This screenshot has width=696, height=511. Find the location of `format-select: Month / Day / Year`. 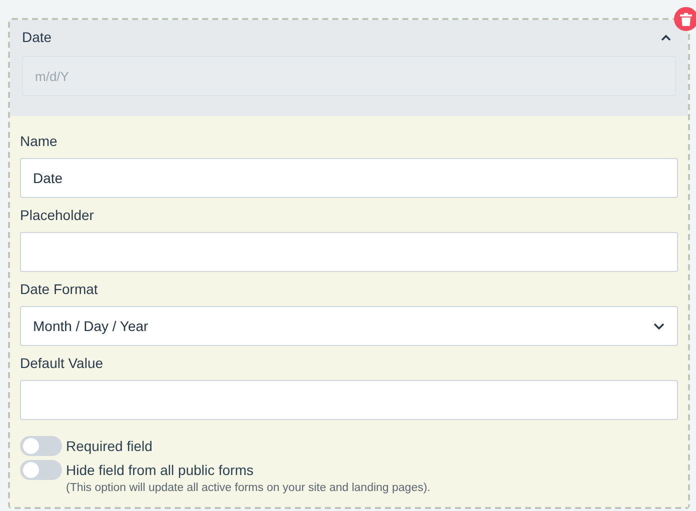

format-select: Month / Day / Year is located at coordinates (349, 326).